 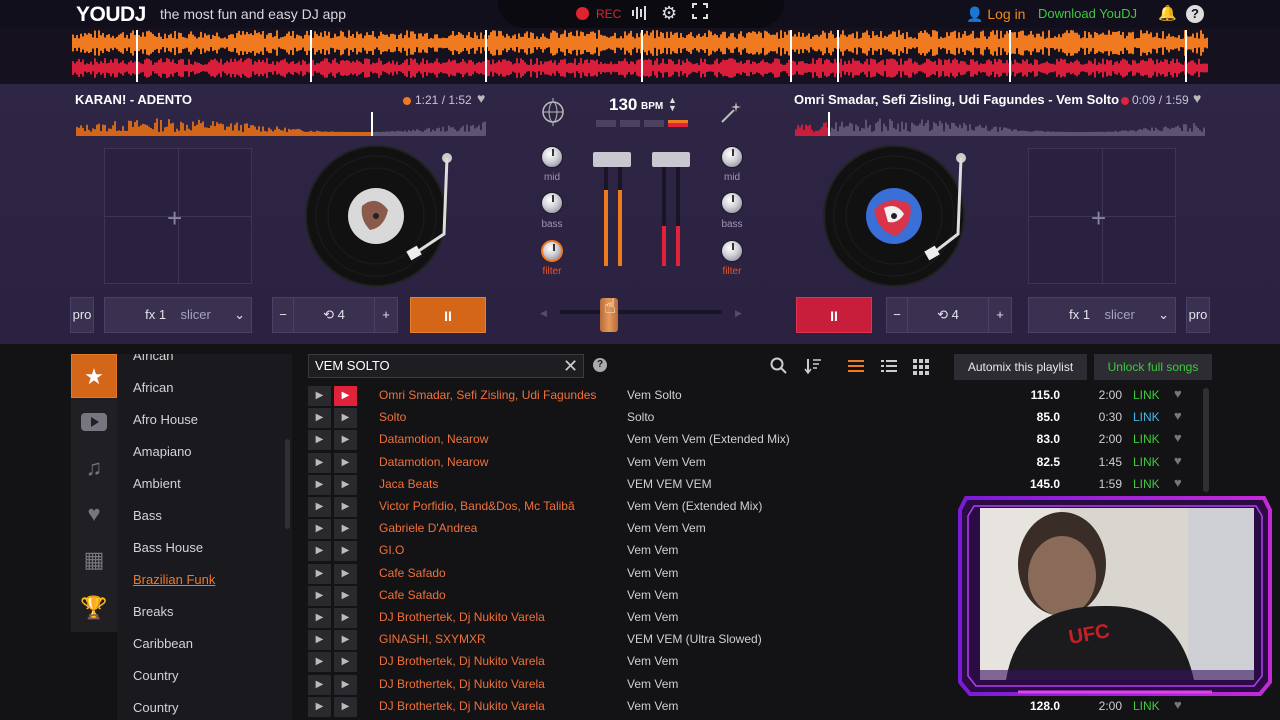 I want to click on left-deck-heart-icon: ♥, so click(x=481, y=98).